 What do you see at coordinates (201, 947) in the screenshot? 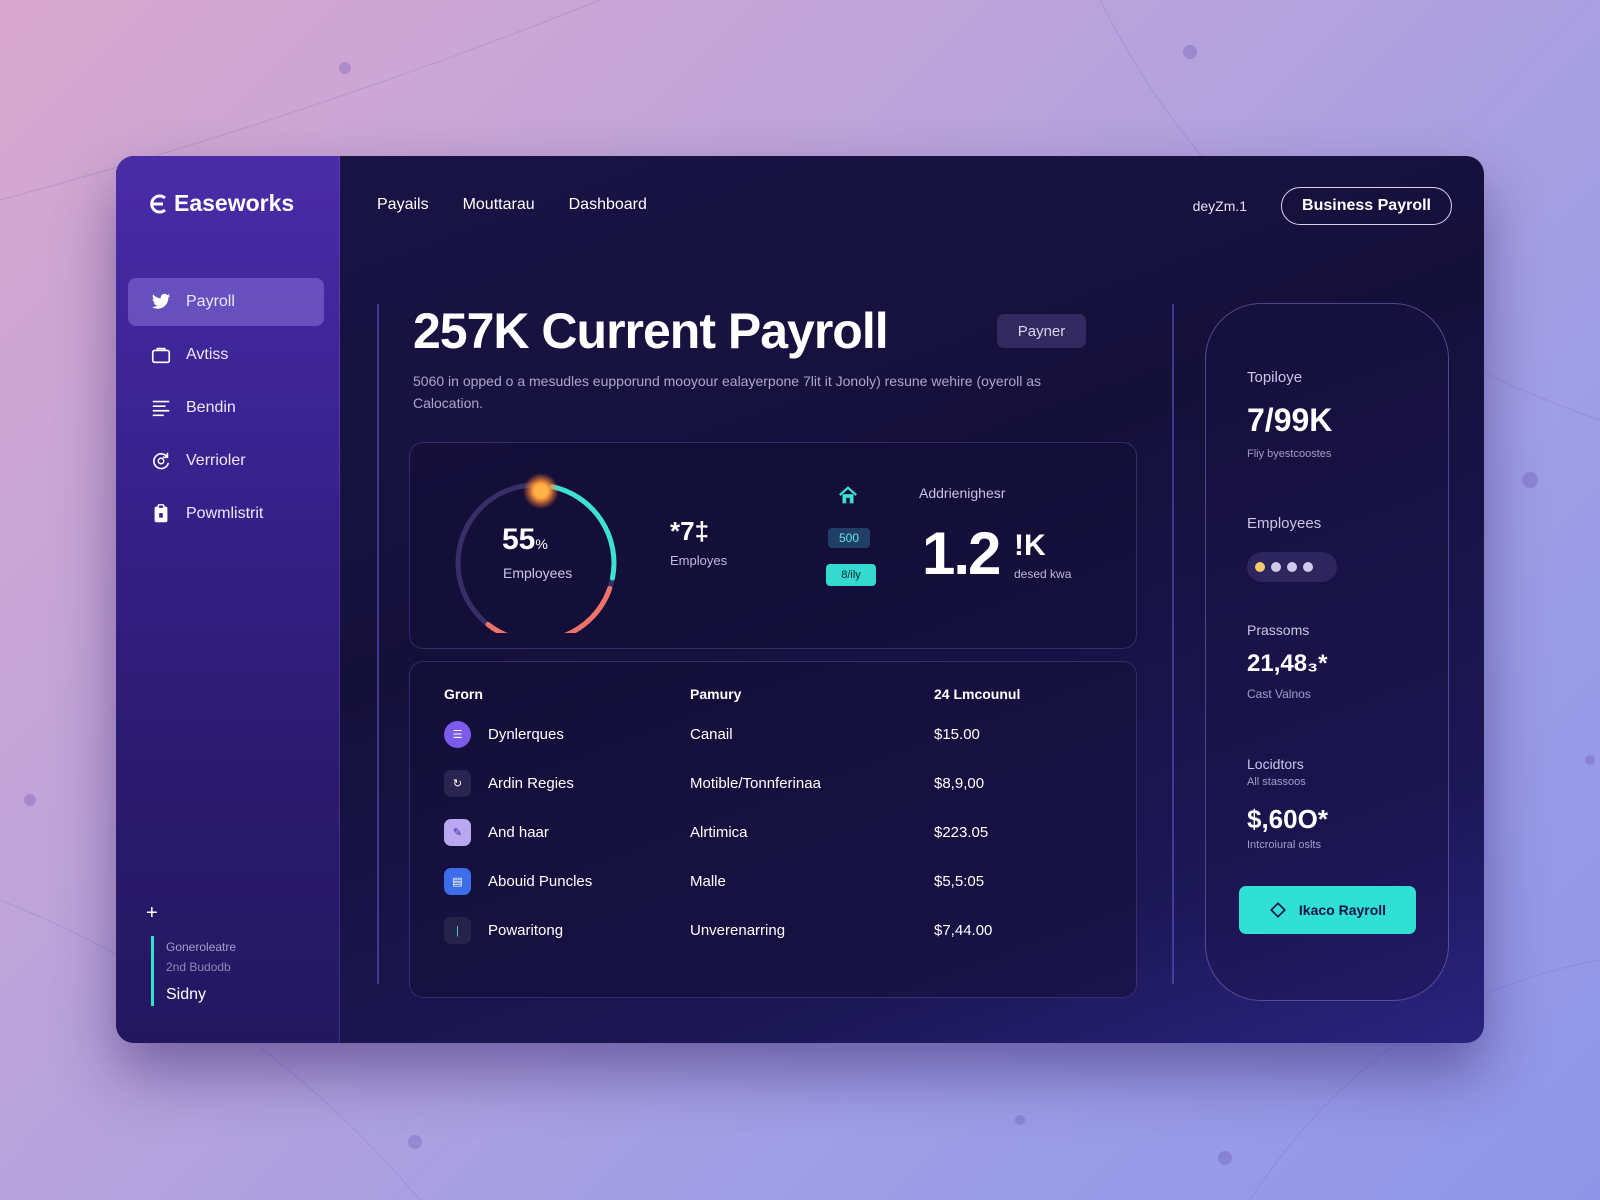
I see `footer-line-1: Goneroleatre` at bounding box center [201, 947].